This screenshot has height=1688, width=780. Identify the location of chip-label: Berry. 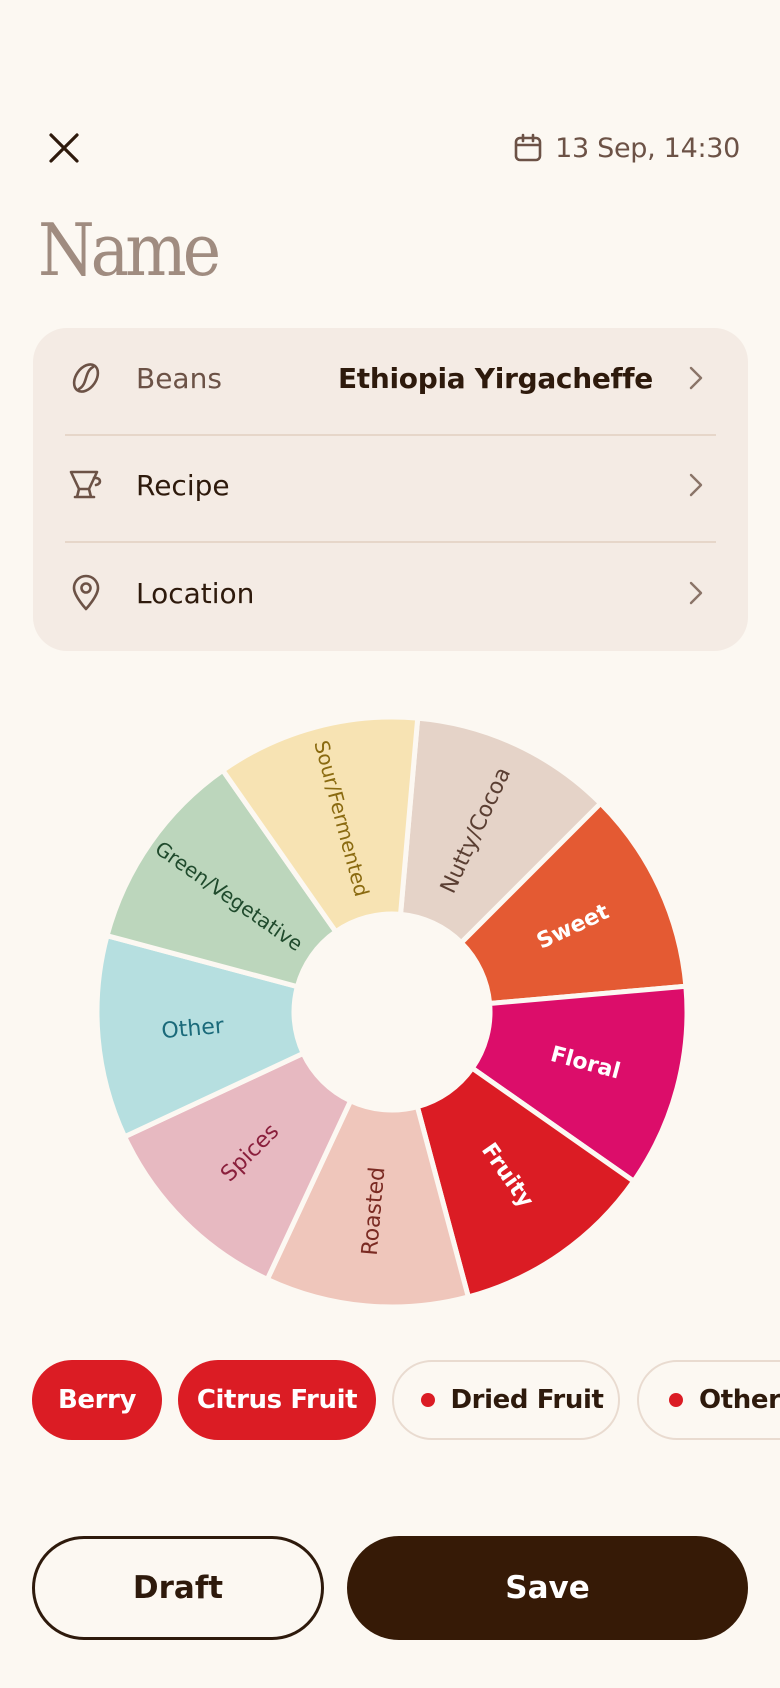
(97, 1400).